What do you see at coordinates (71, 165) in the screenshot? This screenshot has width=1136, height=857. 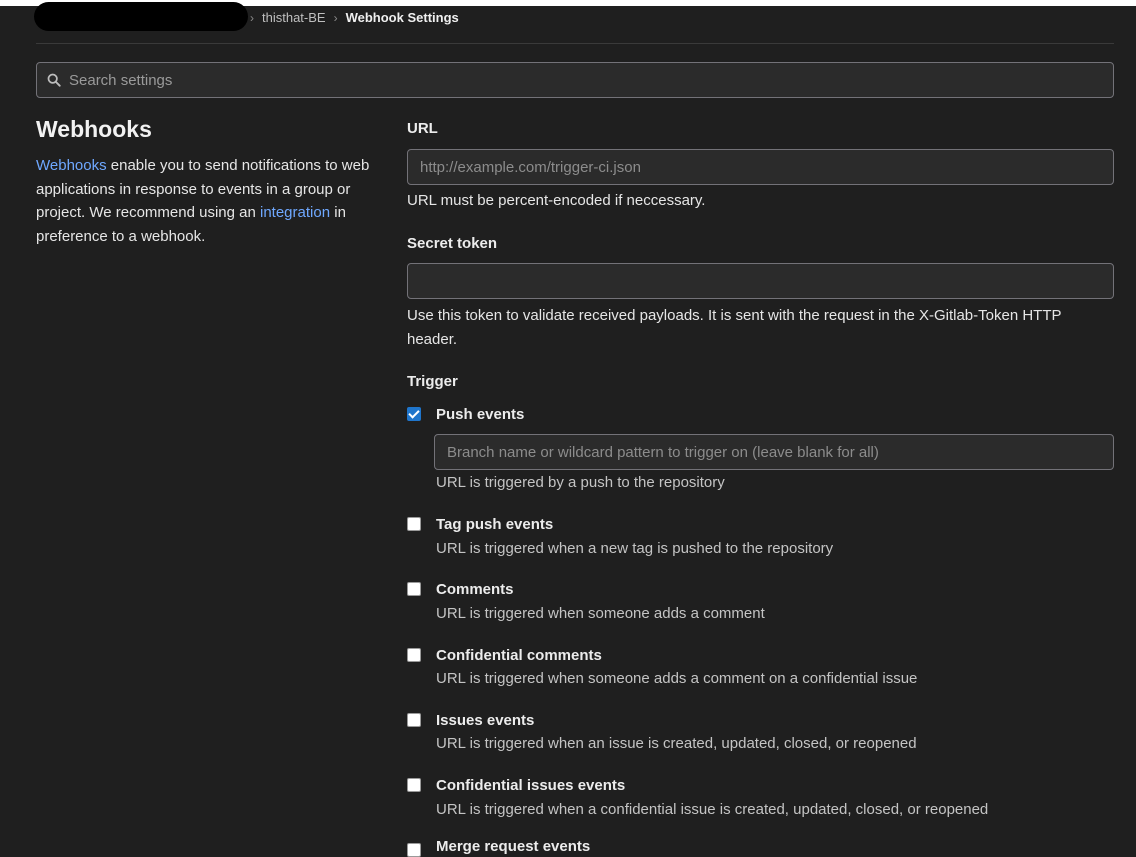 I see `webhooks-link: Webhooks` at bounding box center [71, 165].